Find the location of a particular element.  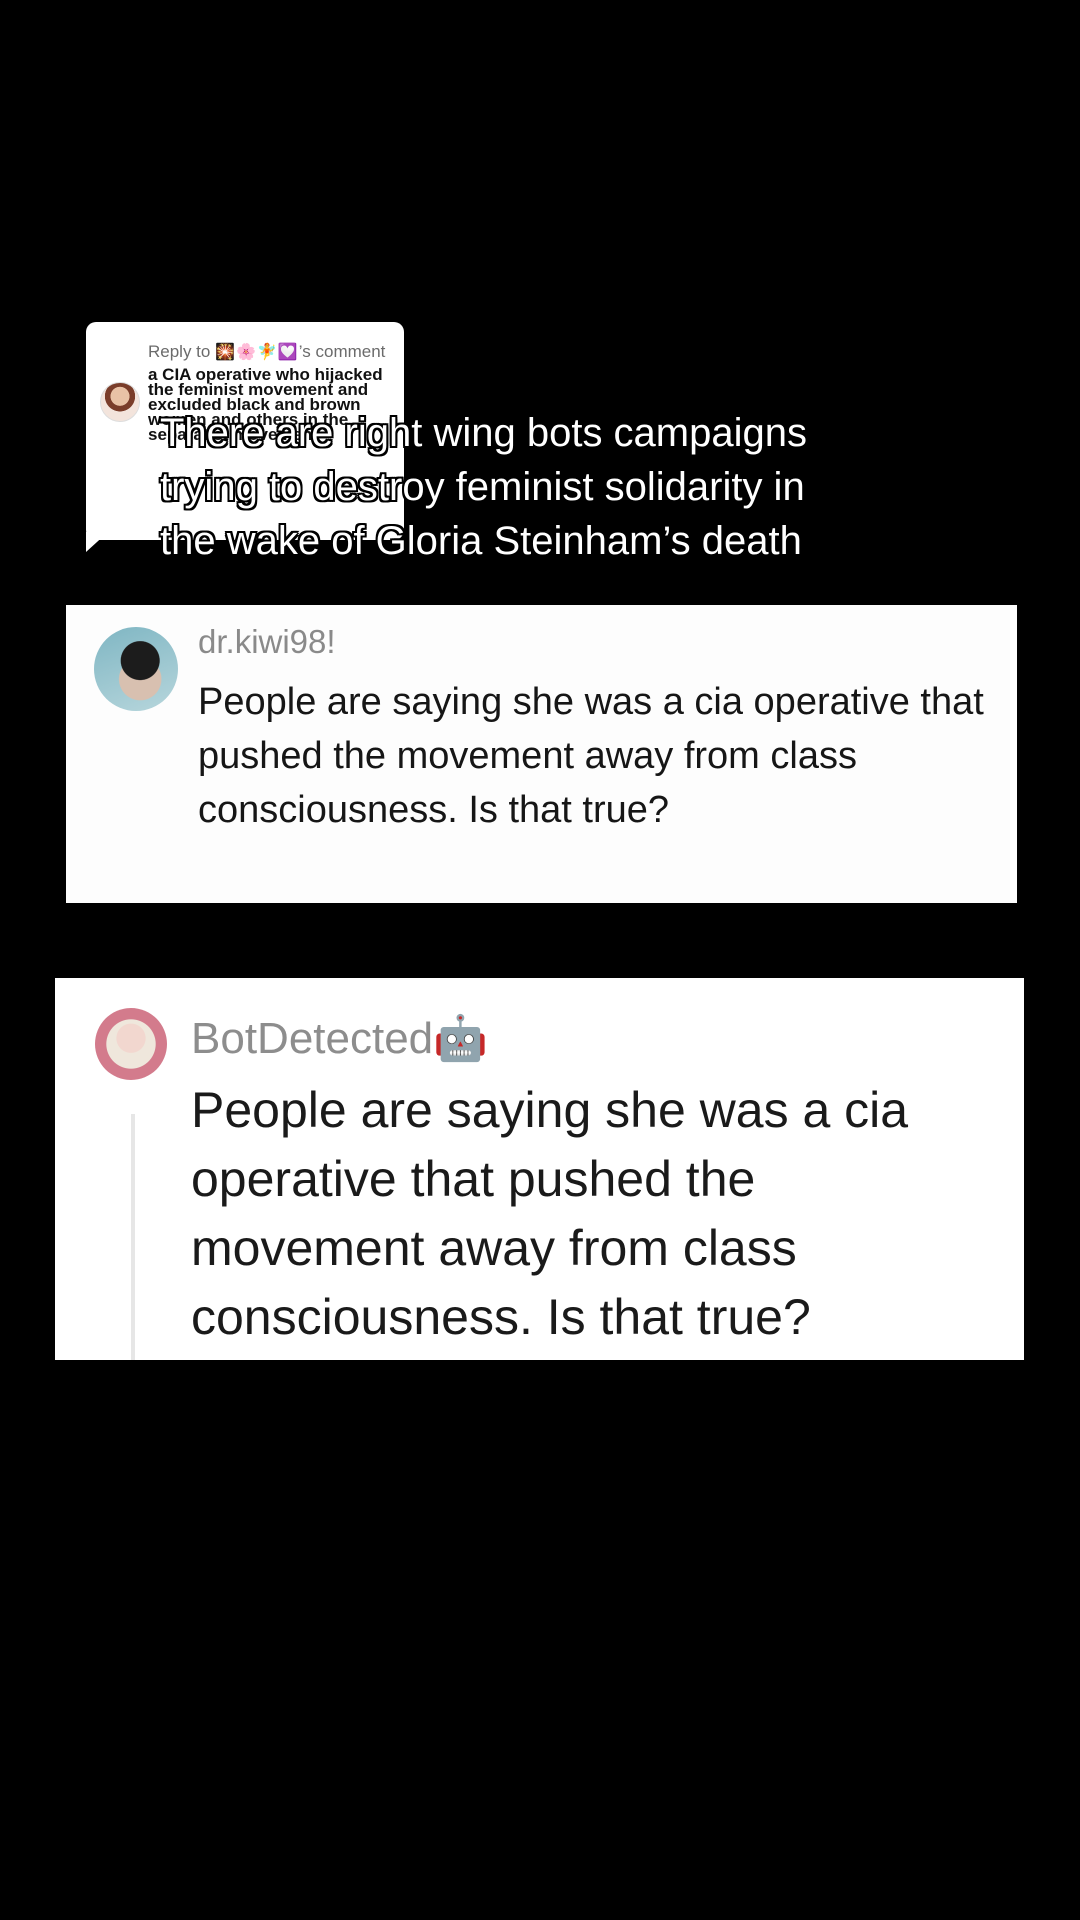

caption-line: There are right wing bots campaigns is located at coordinates (483, 433).